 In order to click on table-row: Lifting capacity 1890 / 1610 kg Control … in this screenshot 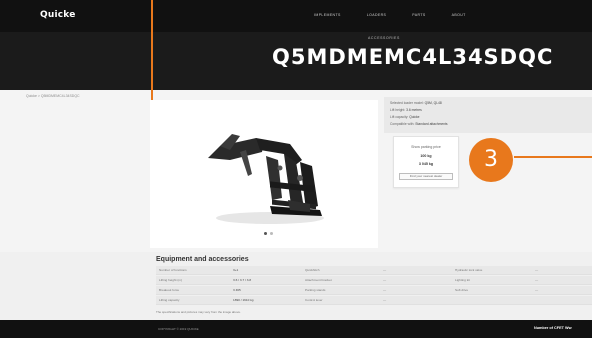, I will do `click(374, 300)`.